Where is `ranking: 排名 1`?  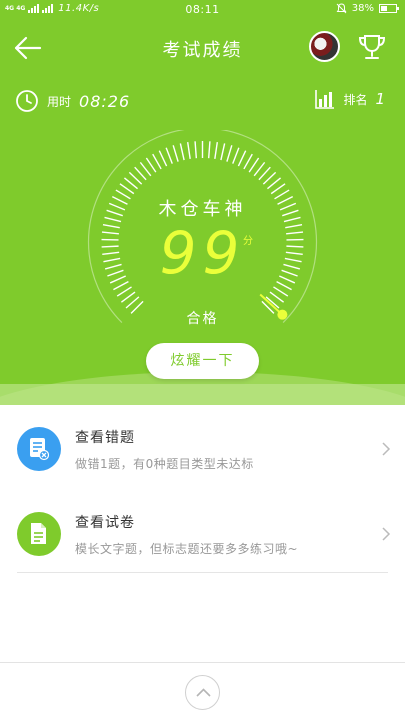
ranking: 排名 1 is located at coordinates (350, 99).